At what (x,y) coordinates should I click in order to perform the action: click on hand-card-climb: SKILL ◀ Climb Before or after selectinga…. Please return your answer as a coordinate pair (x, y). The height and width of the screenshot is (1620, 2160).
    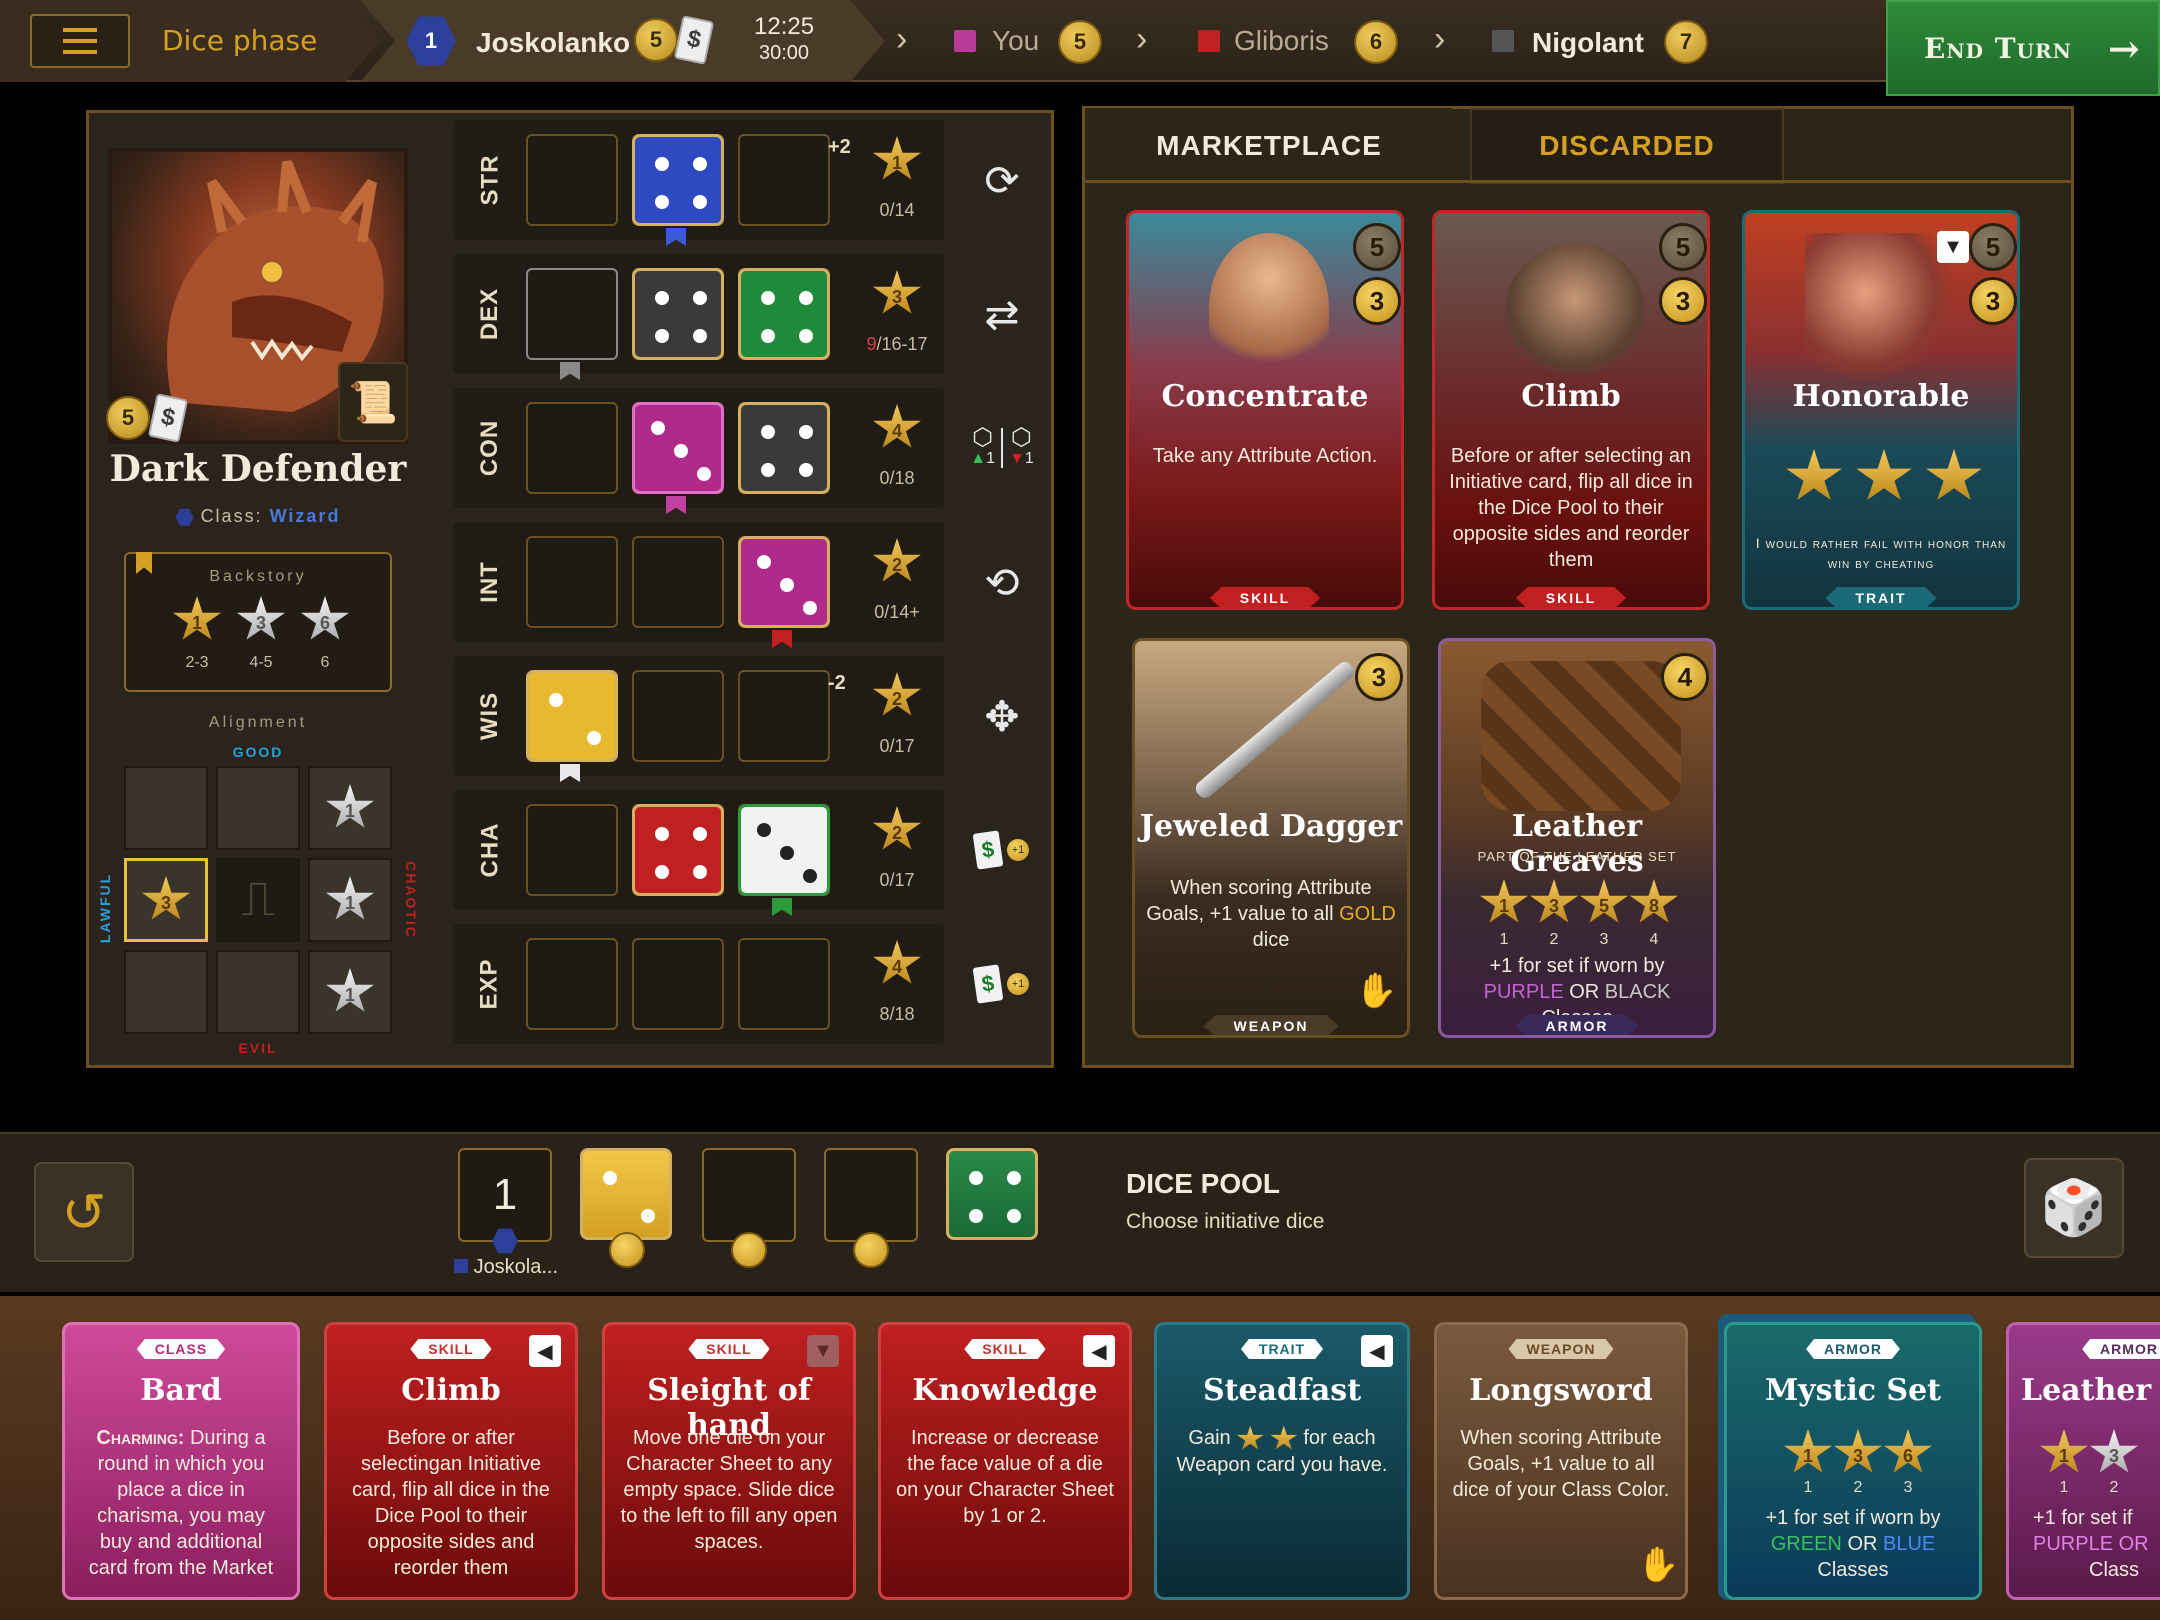
    Looking at the image, I should click on (451, 1461).